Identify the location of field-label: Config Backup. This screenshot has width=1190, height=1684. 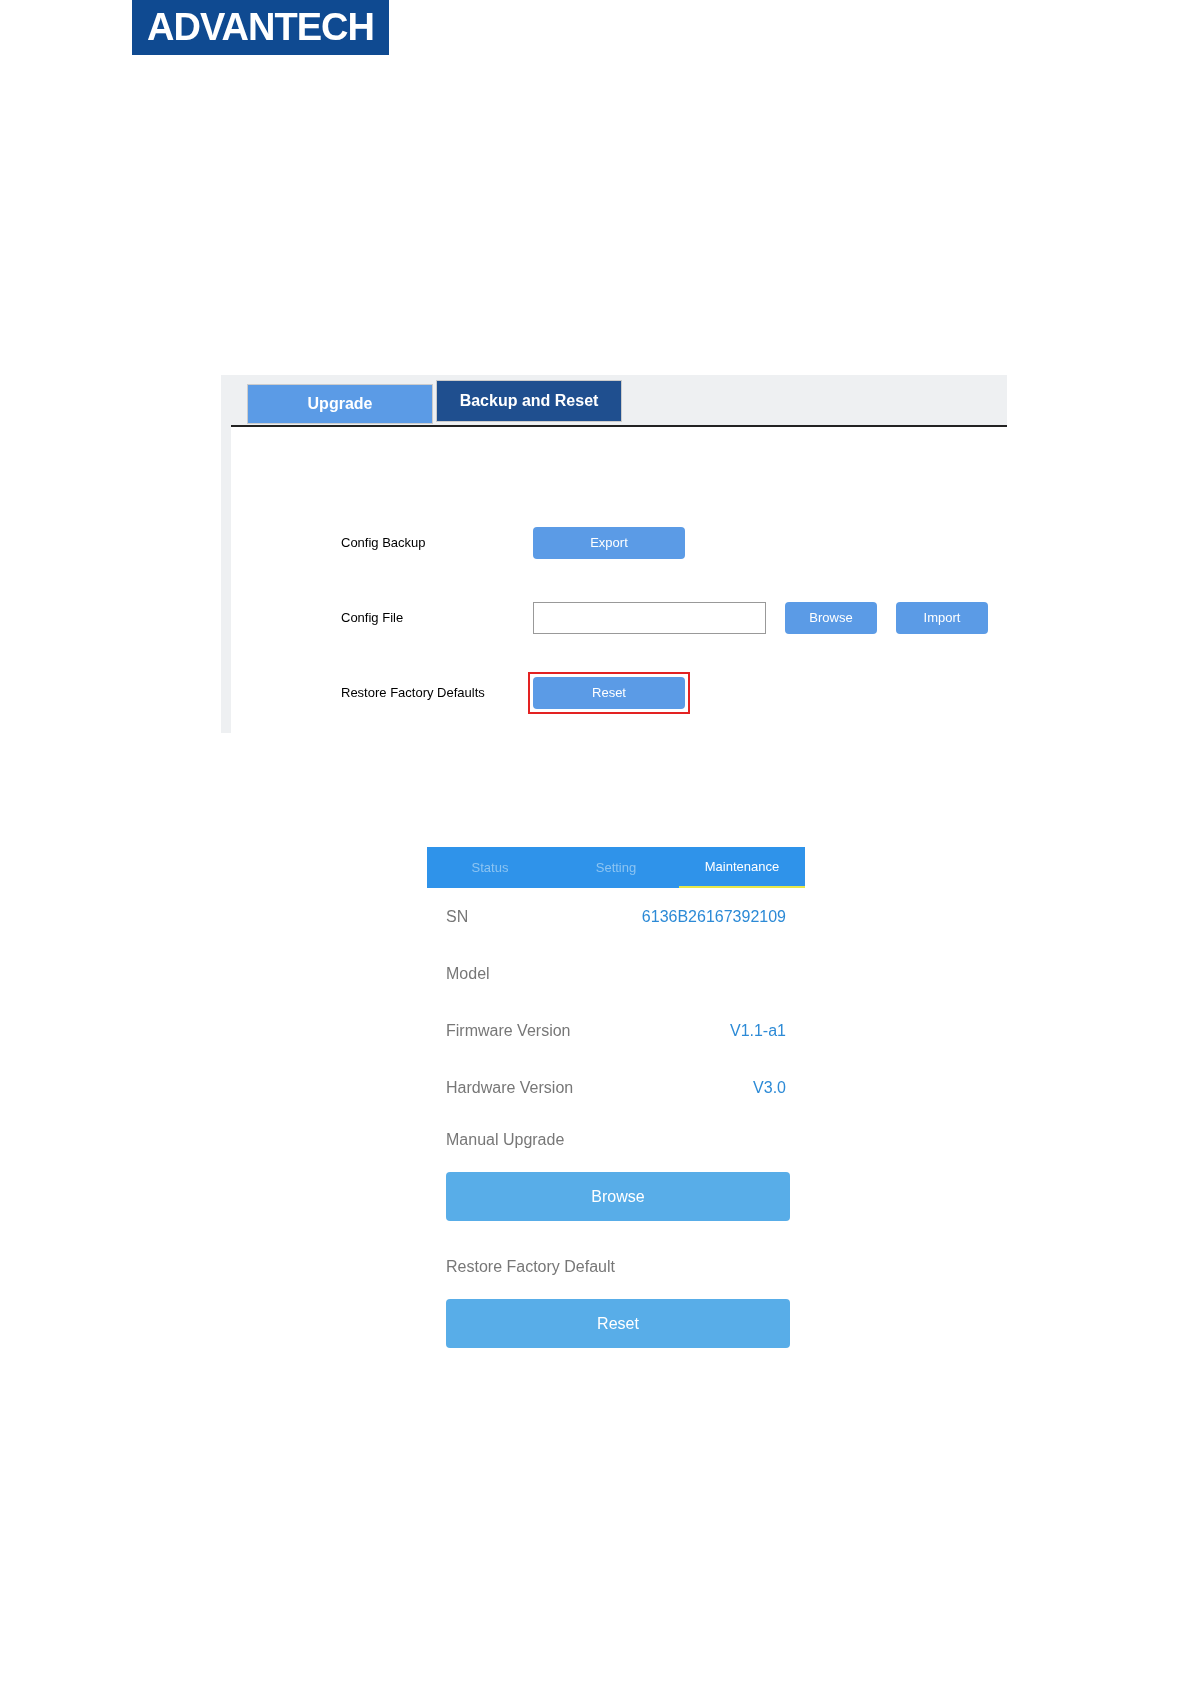
(384, 542).